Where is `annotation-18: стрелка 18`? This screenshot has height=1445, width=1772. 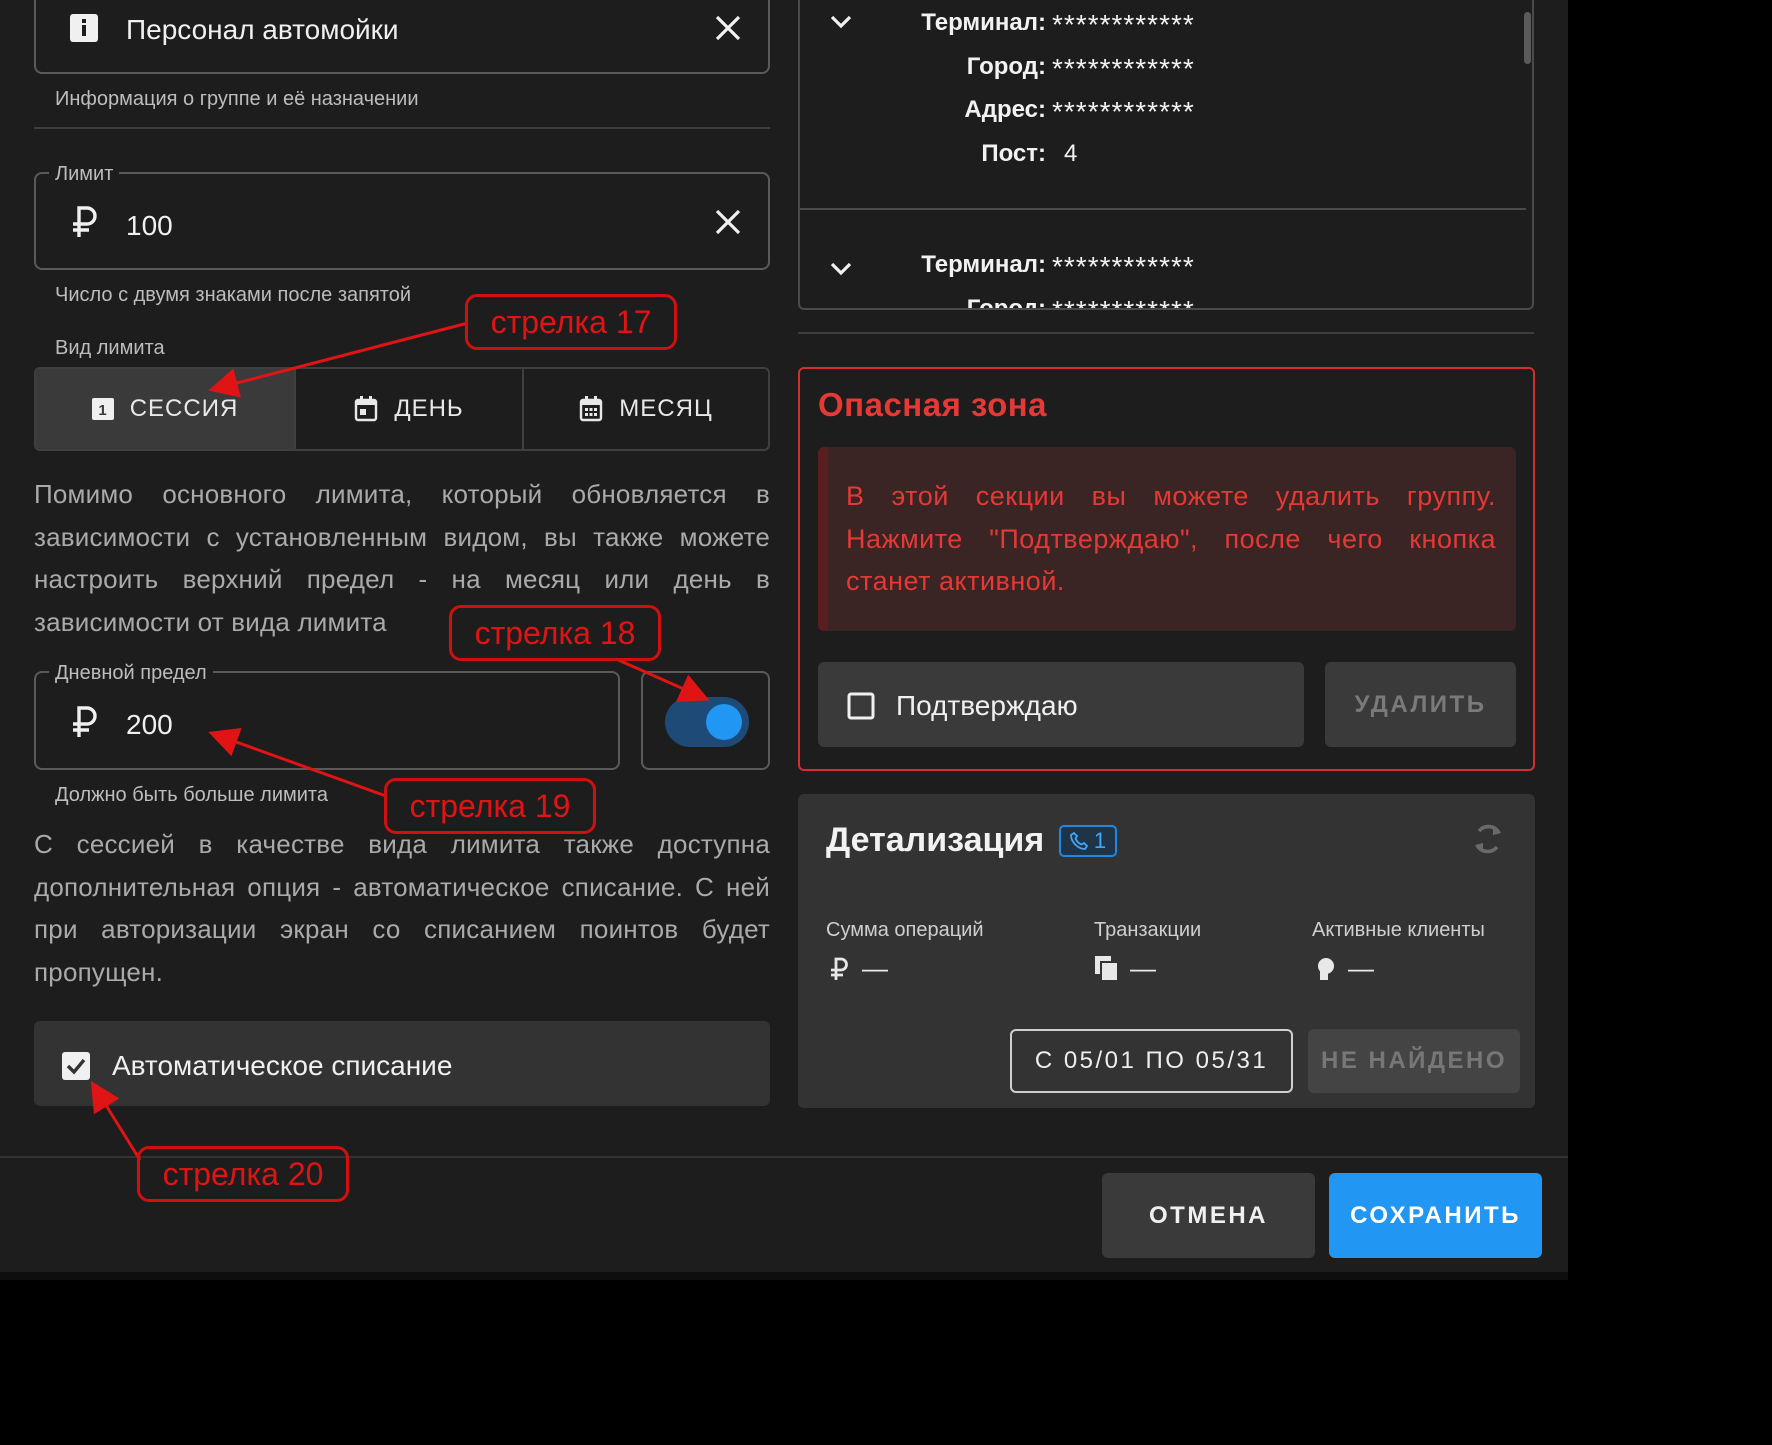 annotation-18: стрелка 18 is located at coordinates (555, 633).